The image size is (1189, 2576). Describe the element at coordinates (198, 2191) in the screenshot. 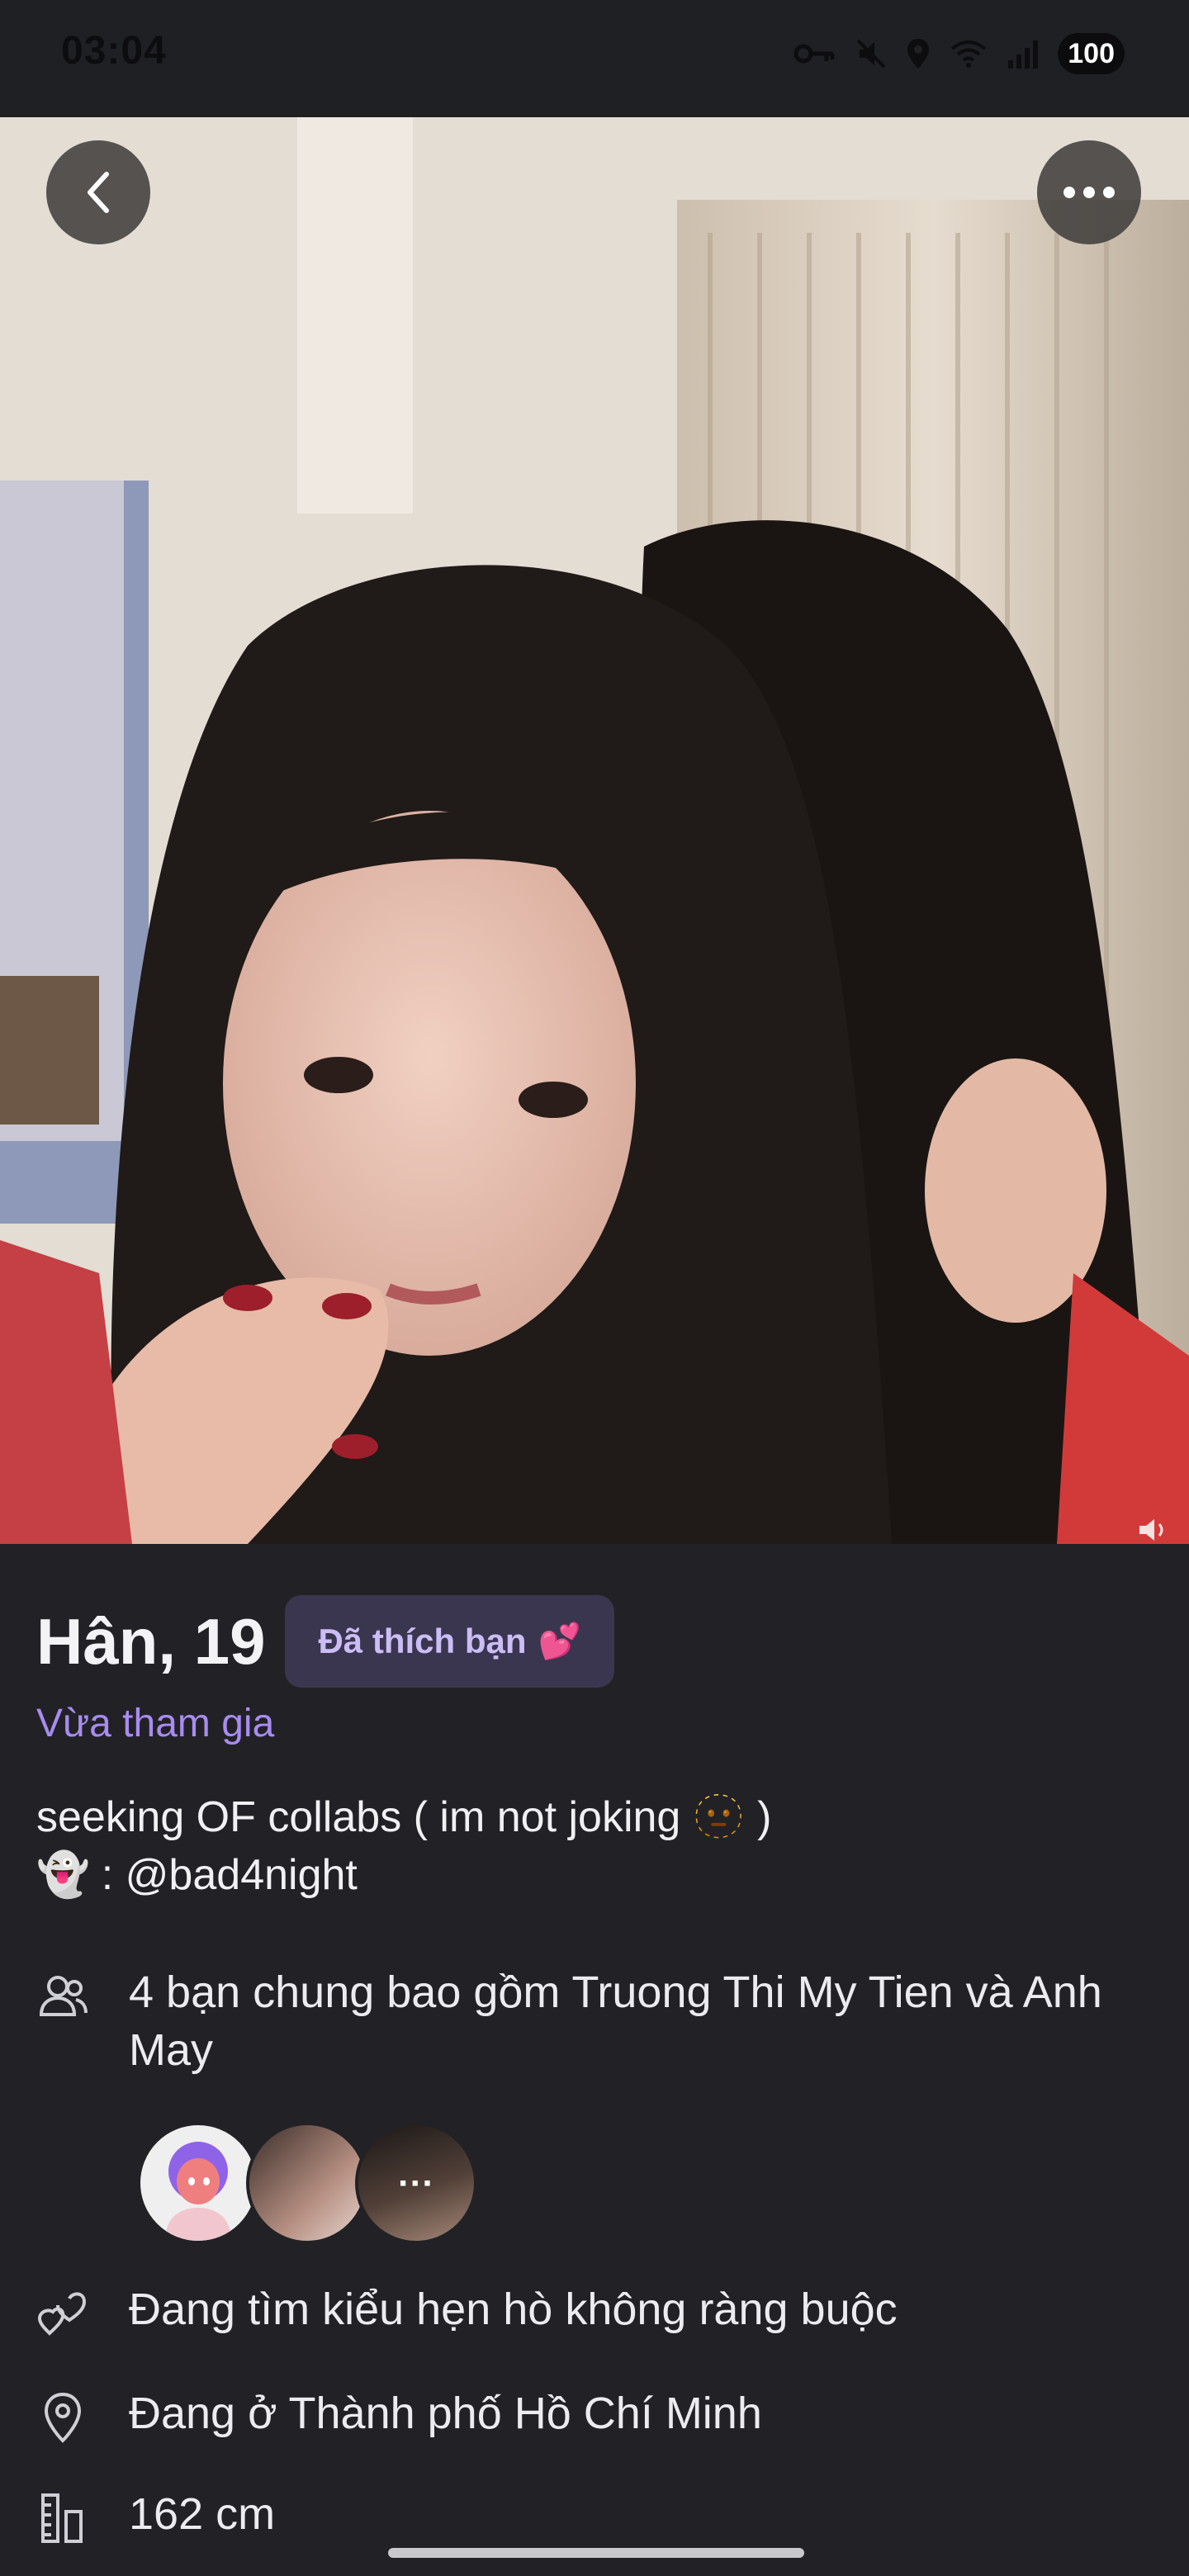

I see `avatar-illustration` at that location.